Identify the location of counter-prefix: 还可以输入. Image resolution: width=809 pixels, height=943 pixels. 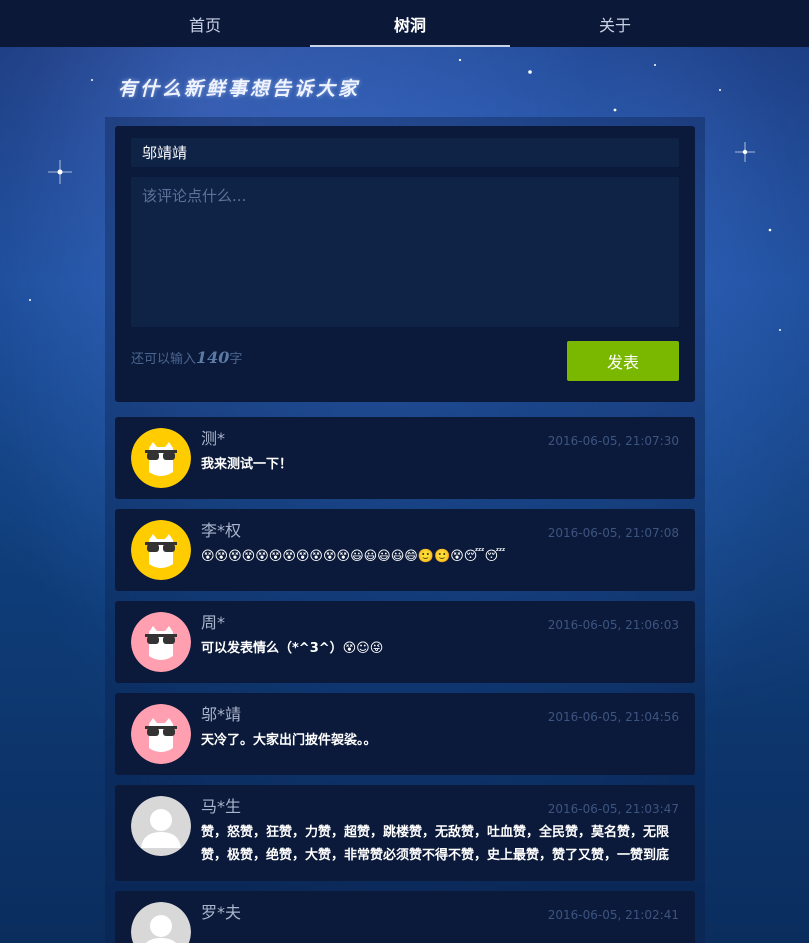
(164, 359).